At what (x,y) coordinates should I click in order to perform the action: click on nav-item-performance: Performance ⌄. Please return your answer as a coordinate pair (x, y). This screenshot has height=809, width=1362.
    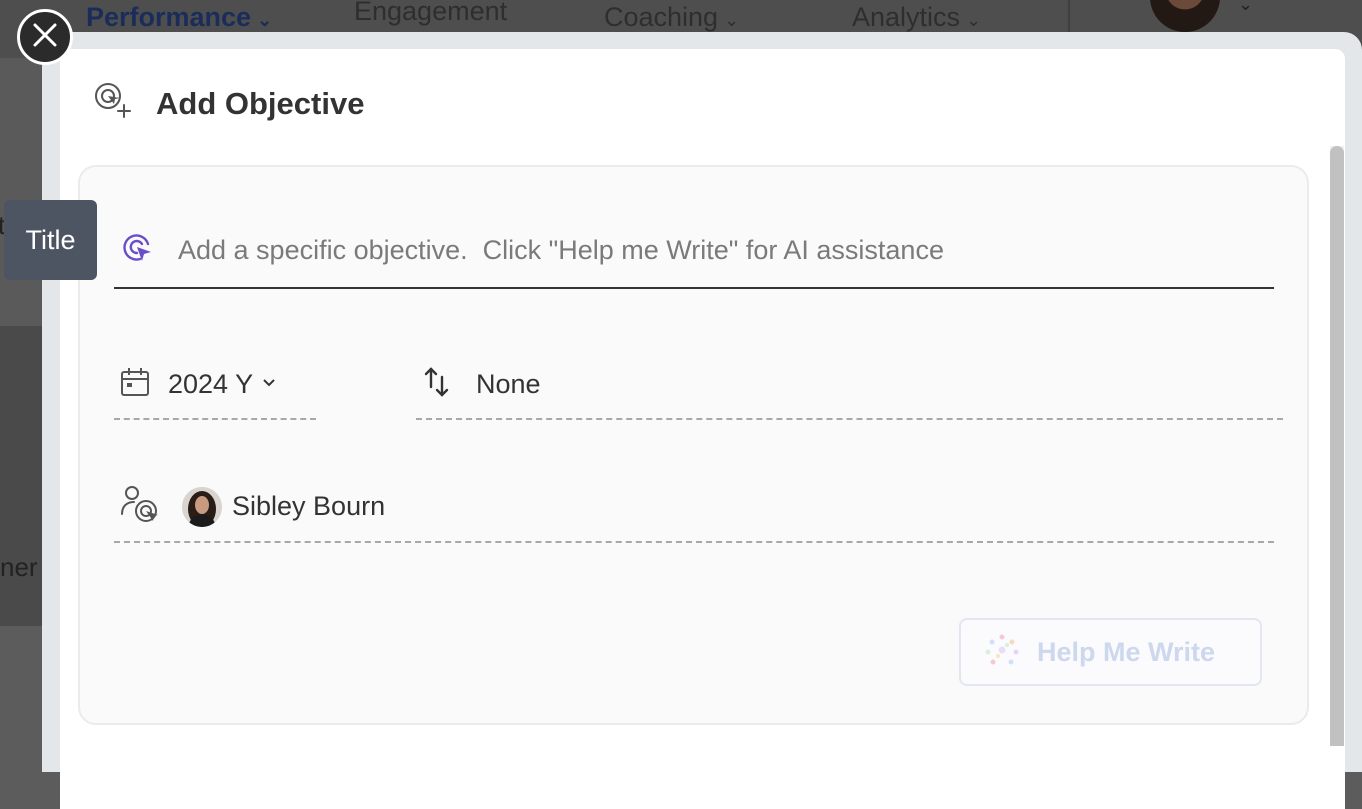
    Looking at the image, I should click on (179, 17).